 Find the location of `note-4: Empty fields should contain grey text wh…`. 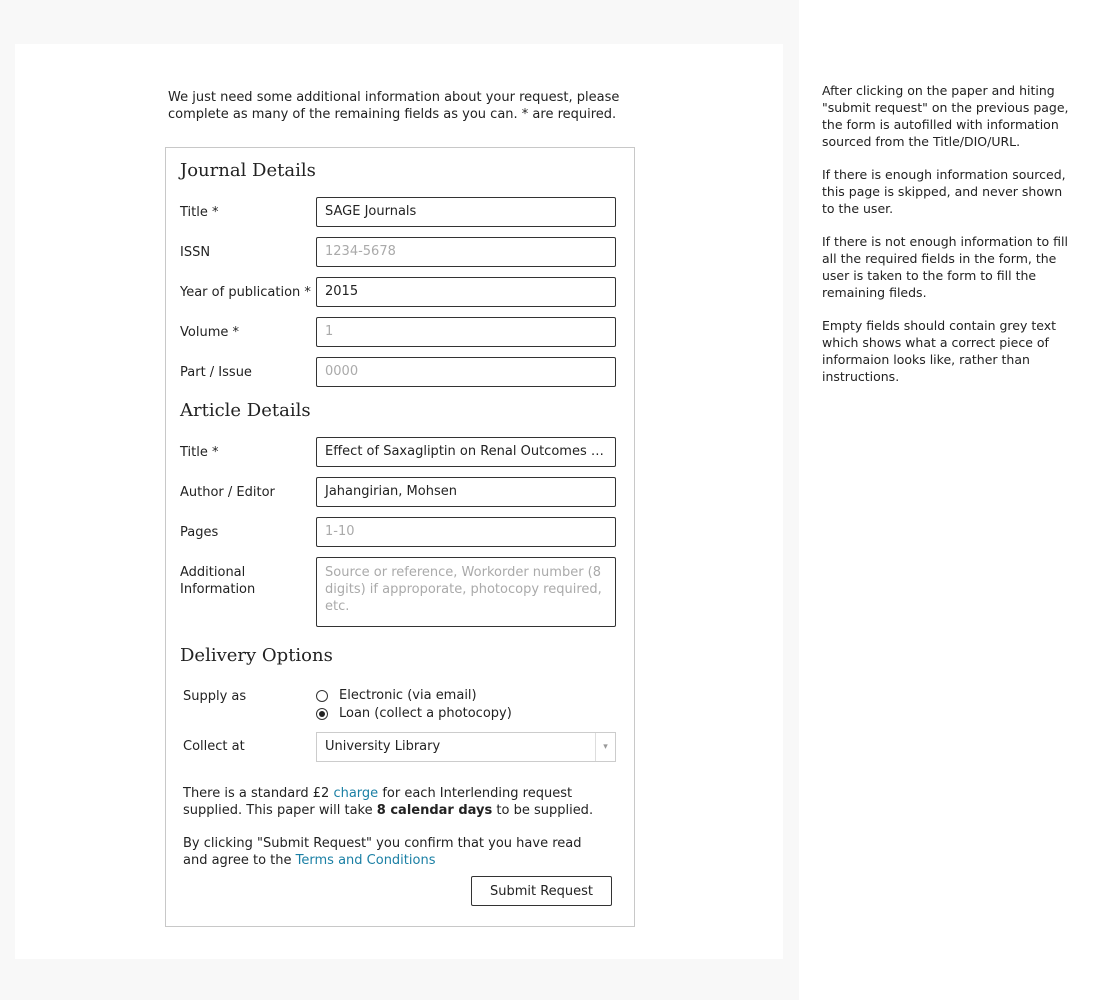

note-4: Empty fields should contain grey text wh… is located at coordinates (939, 351).